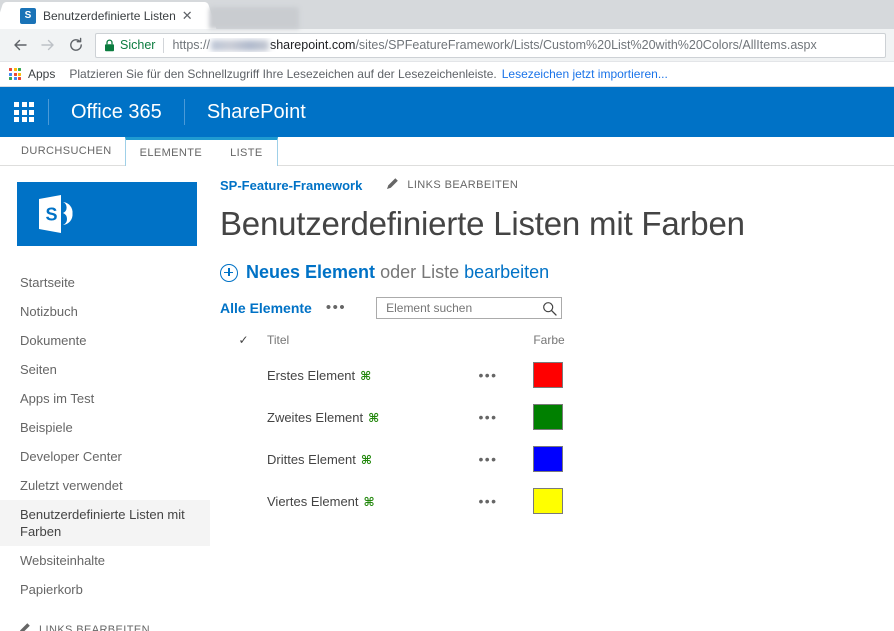 The height and width of the screenshot is (631, 894). I want to click on sidebar-item-apps-im-test: Apps im Test, so click(105, 398).